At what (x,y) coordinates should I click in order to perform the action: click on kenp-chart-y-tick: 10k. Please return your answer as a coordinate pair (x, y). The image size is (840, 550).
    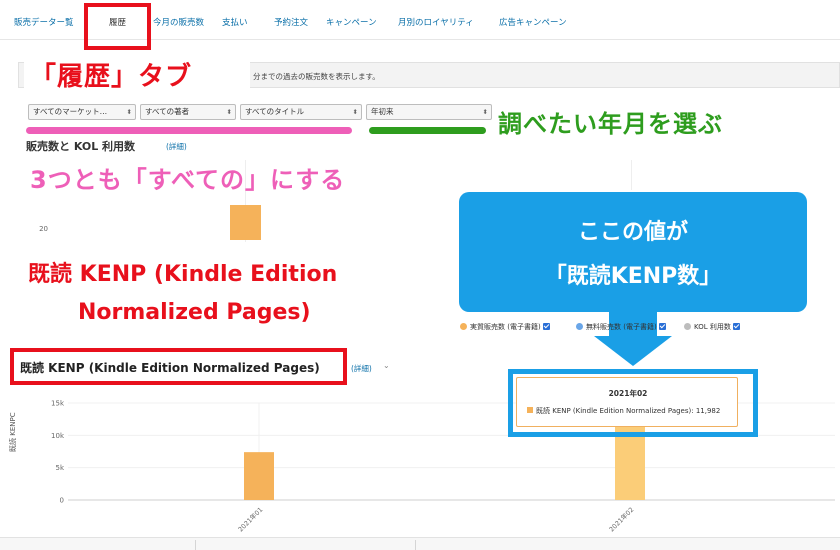
    Looking at the image, I should click on (58, 436).